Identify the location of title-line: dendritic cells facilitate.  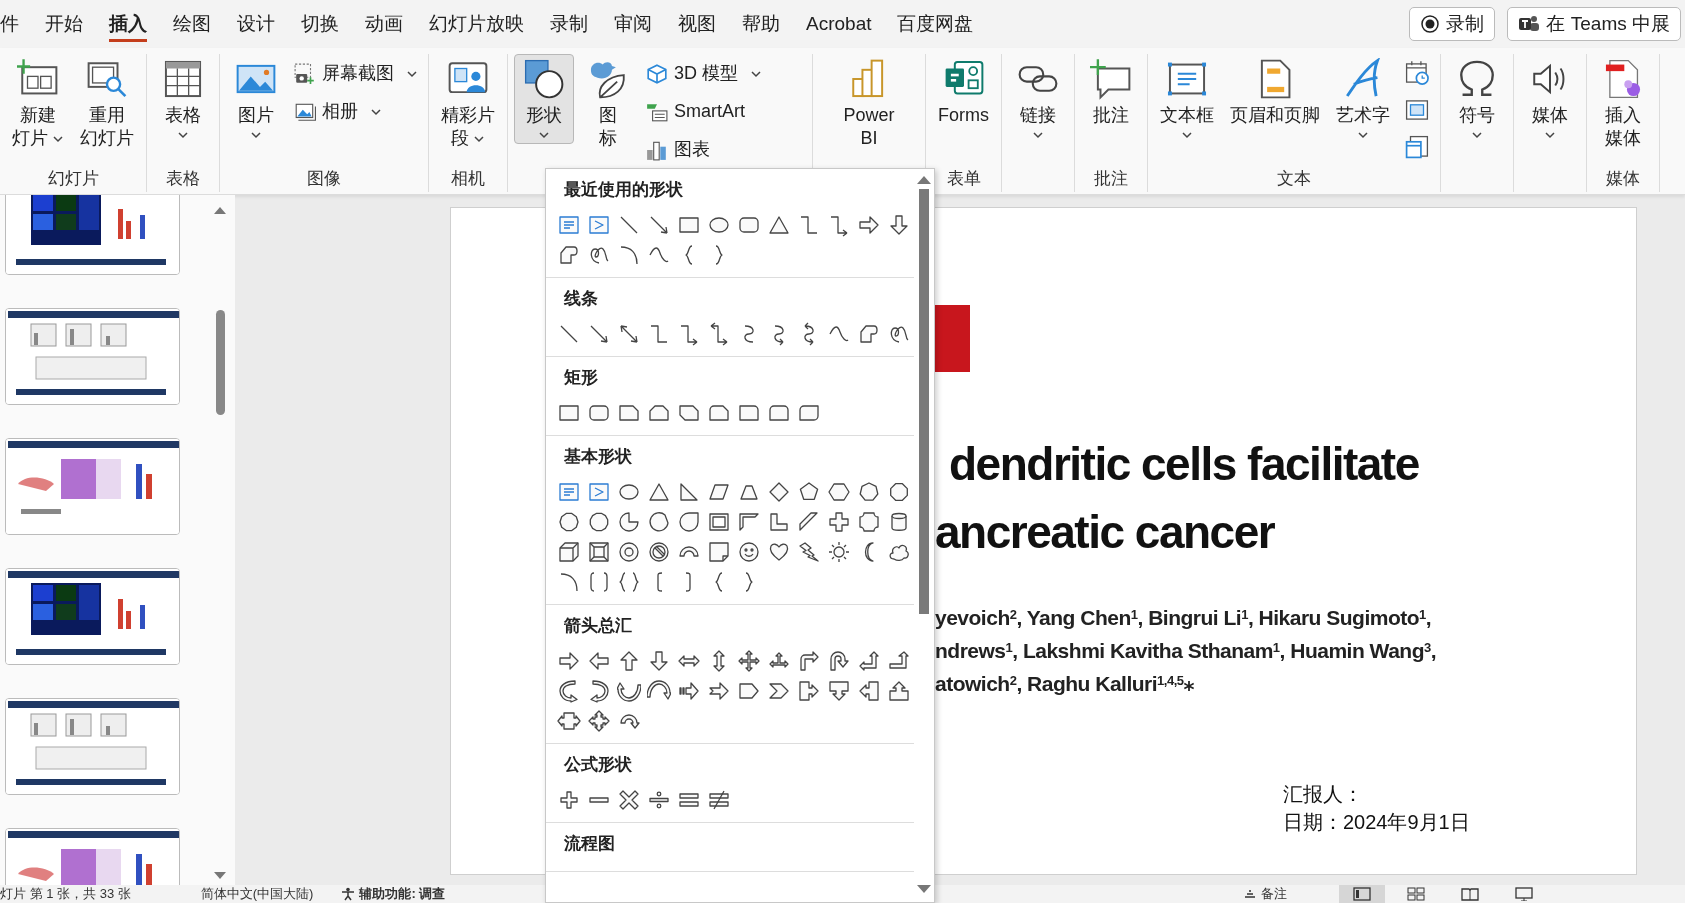
(1183, 464).